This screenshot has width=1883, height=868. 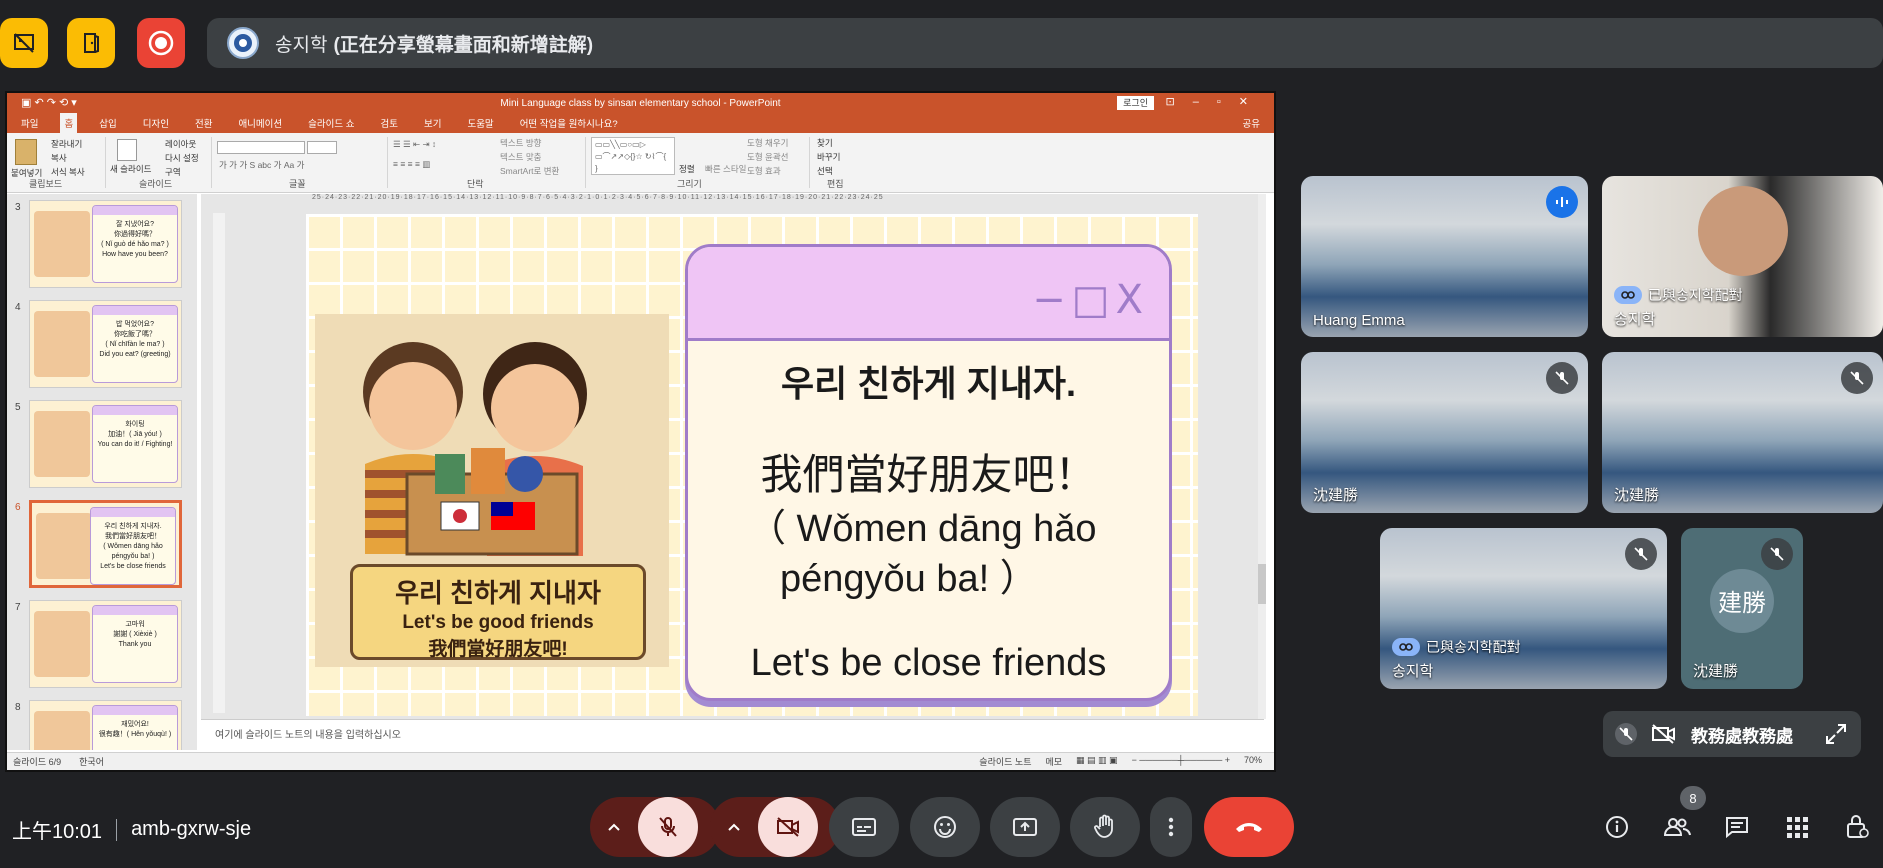 I want to click on thumb-zh: 你吃飯了嗎？, so click(x=135, y=334).